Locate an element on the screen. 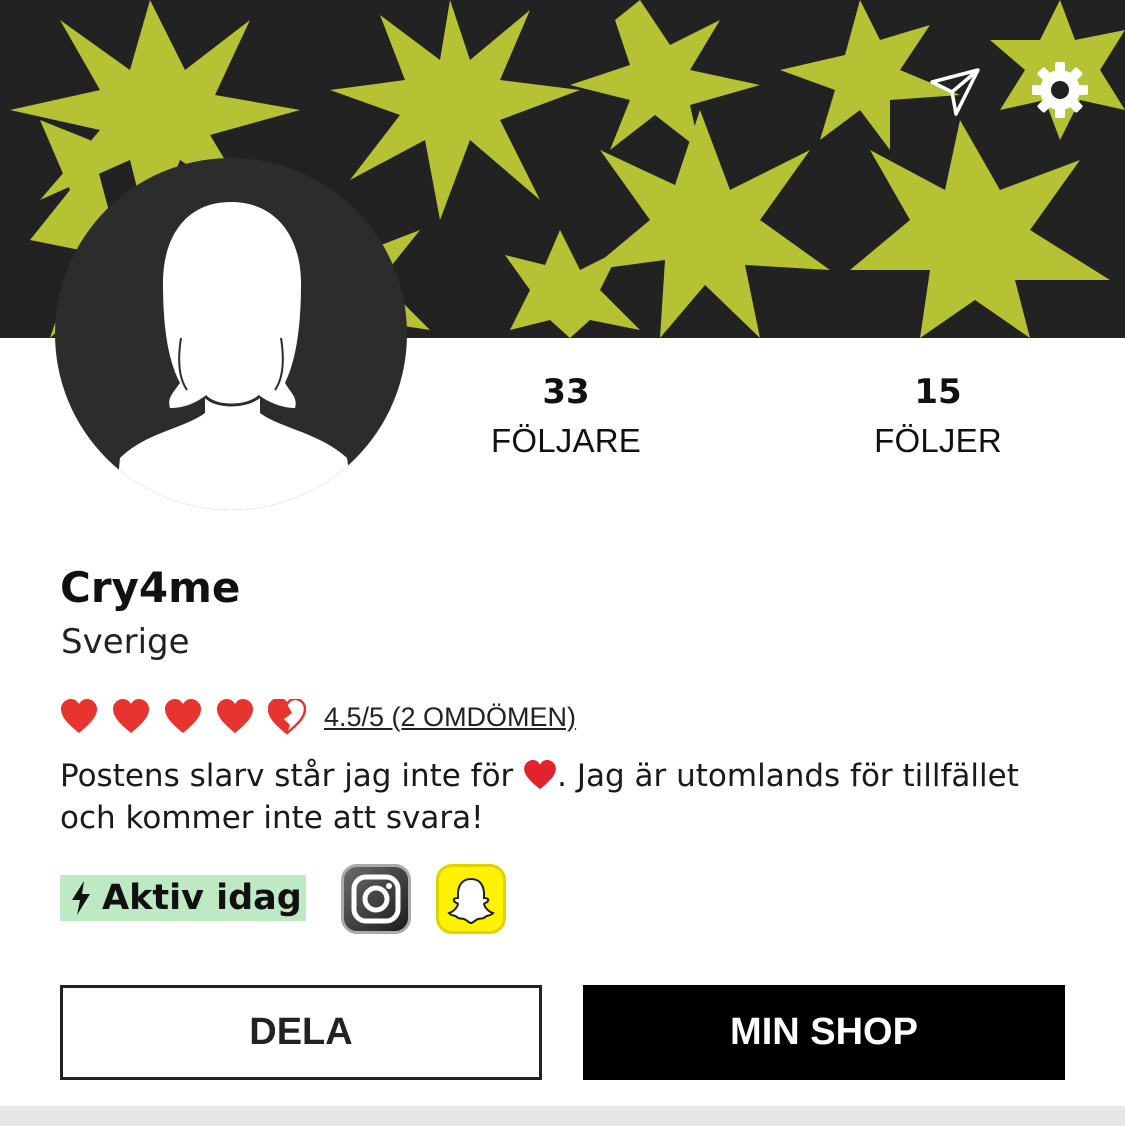  followers-count: 33 is located at coordinates (566, 392).